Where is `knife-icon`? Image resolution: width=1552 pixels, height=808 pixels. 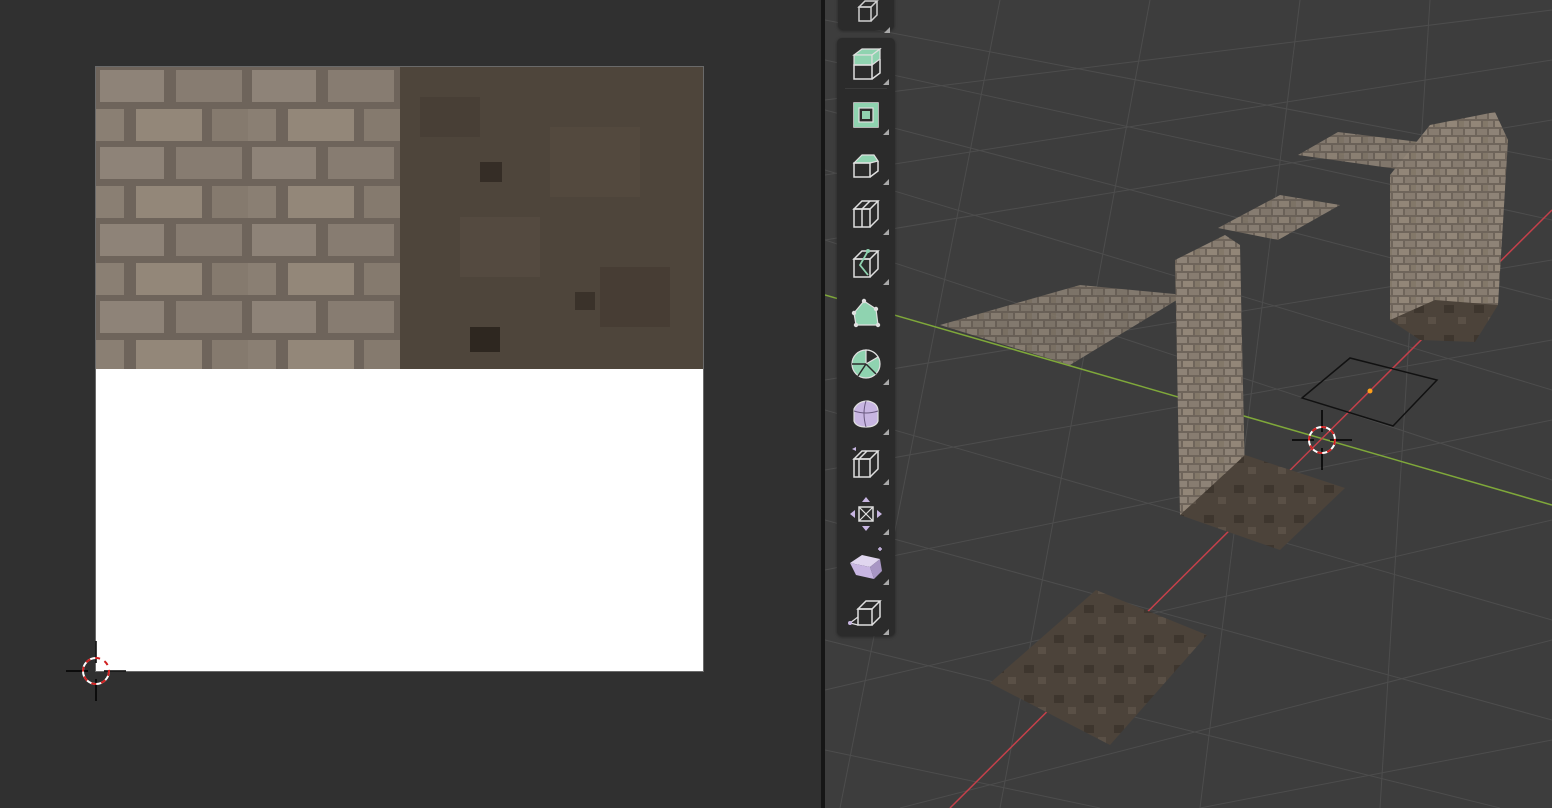 knife-icon is located at coordinates (866, 263).